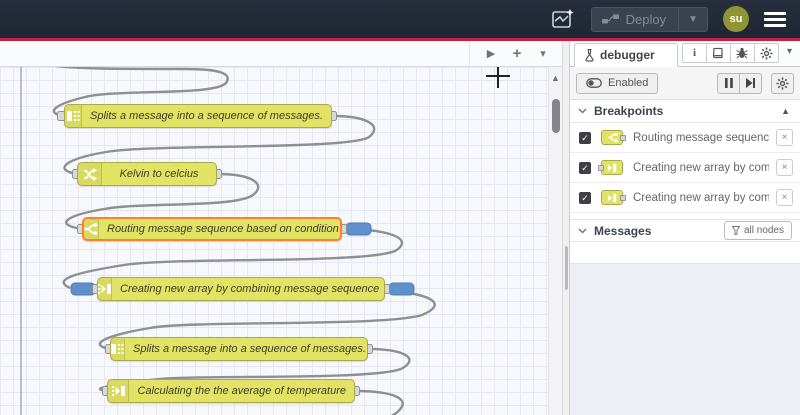 Image resolution: width=800 pixels, height=415 pixels. I want to click on wire, so click(379, 402).